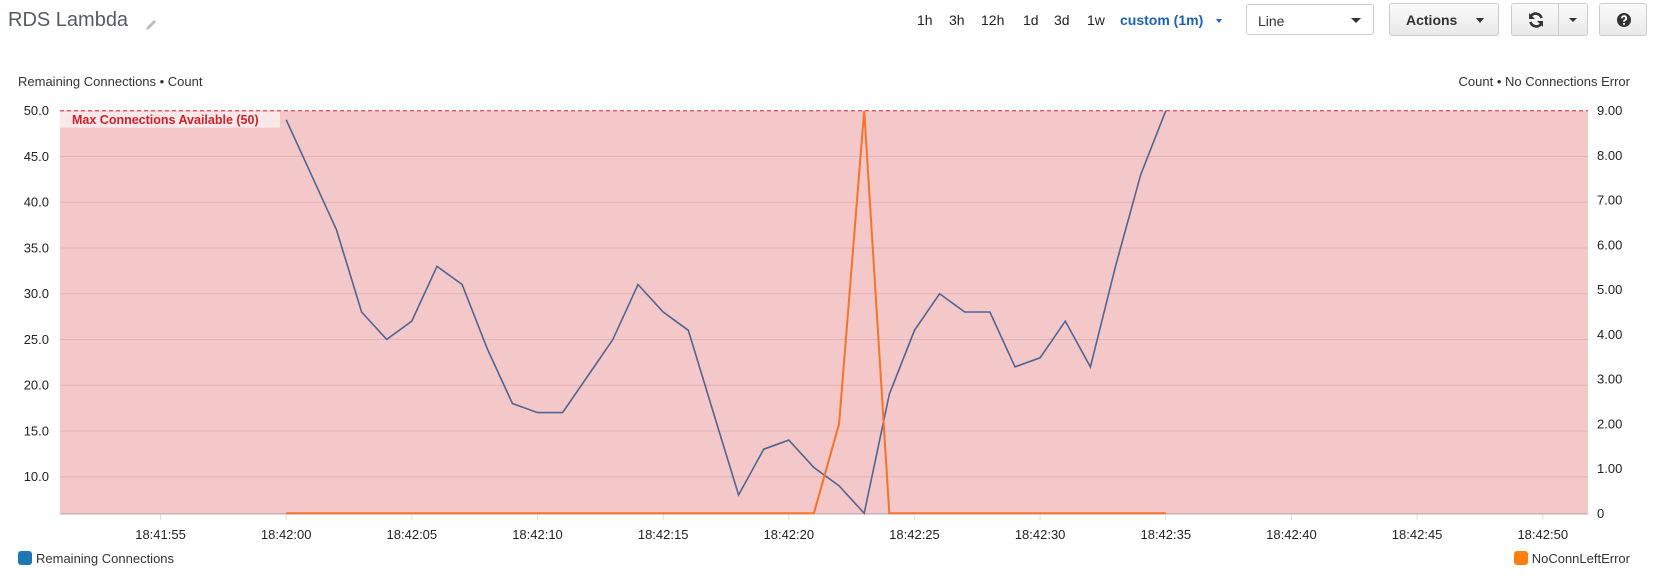 The image size is (1662, 585). Describe the element at coordinates (914, 534) in the screenshot. I see `x-tick-label: 18:42:25` at that location.